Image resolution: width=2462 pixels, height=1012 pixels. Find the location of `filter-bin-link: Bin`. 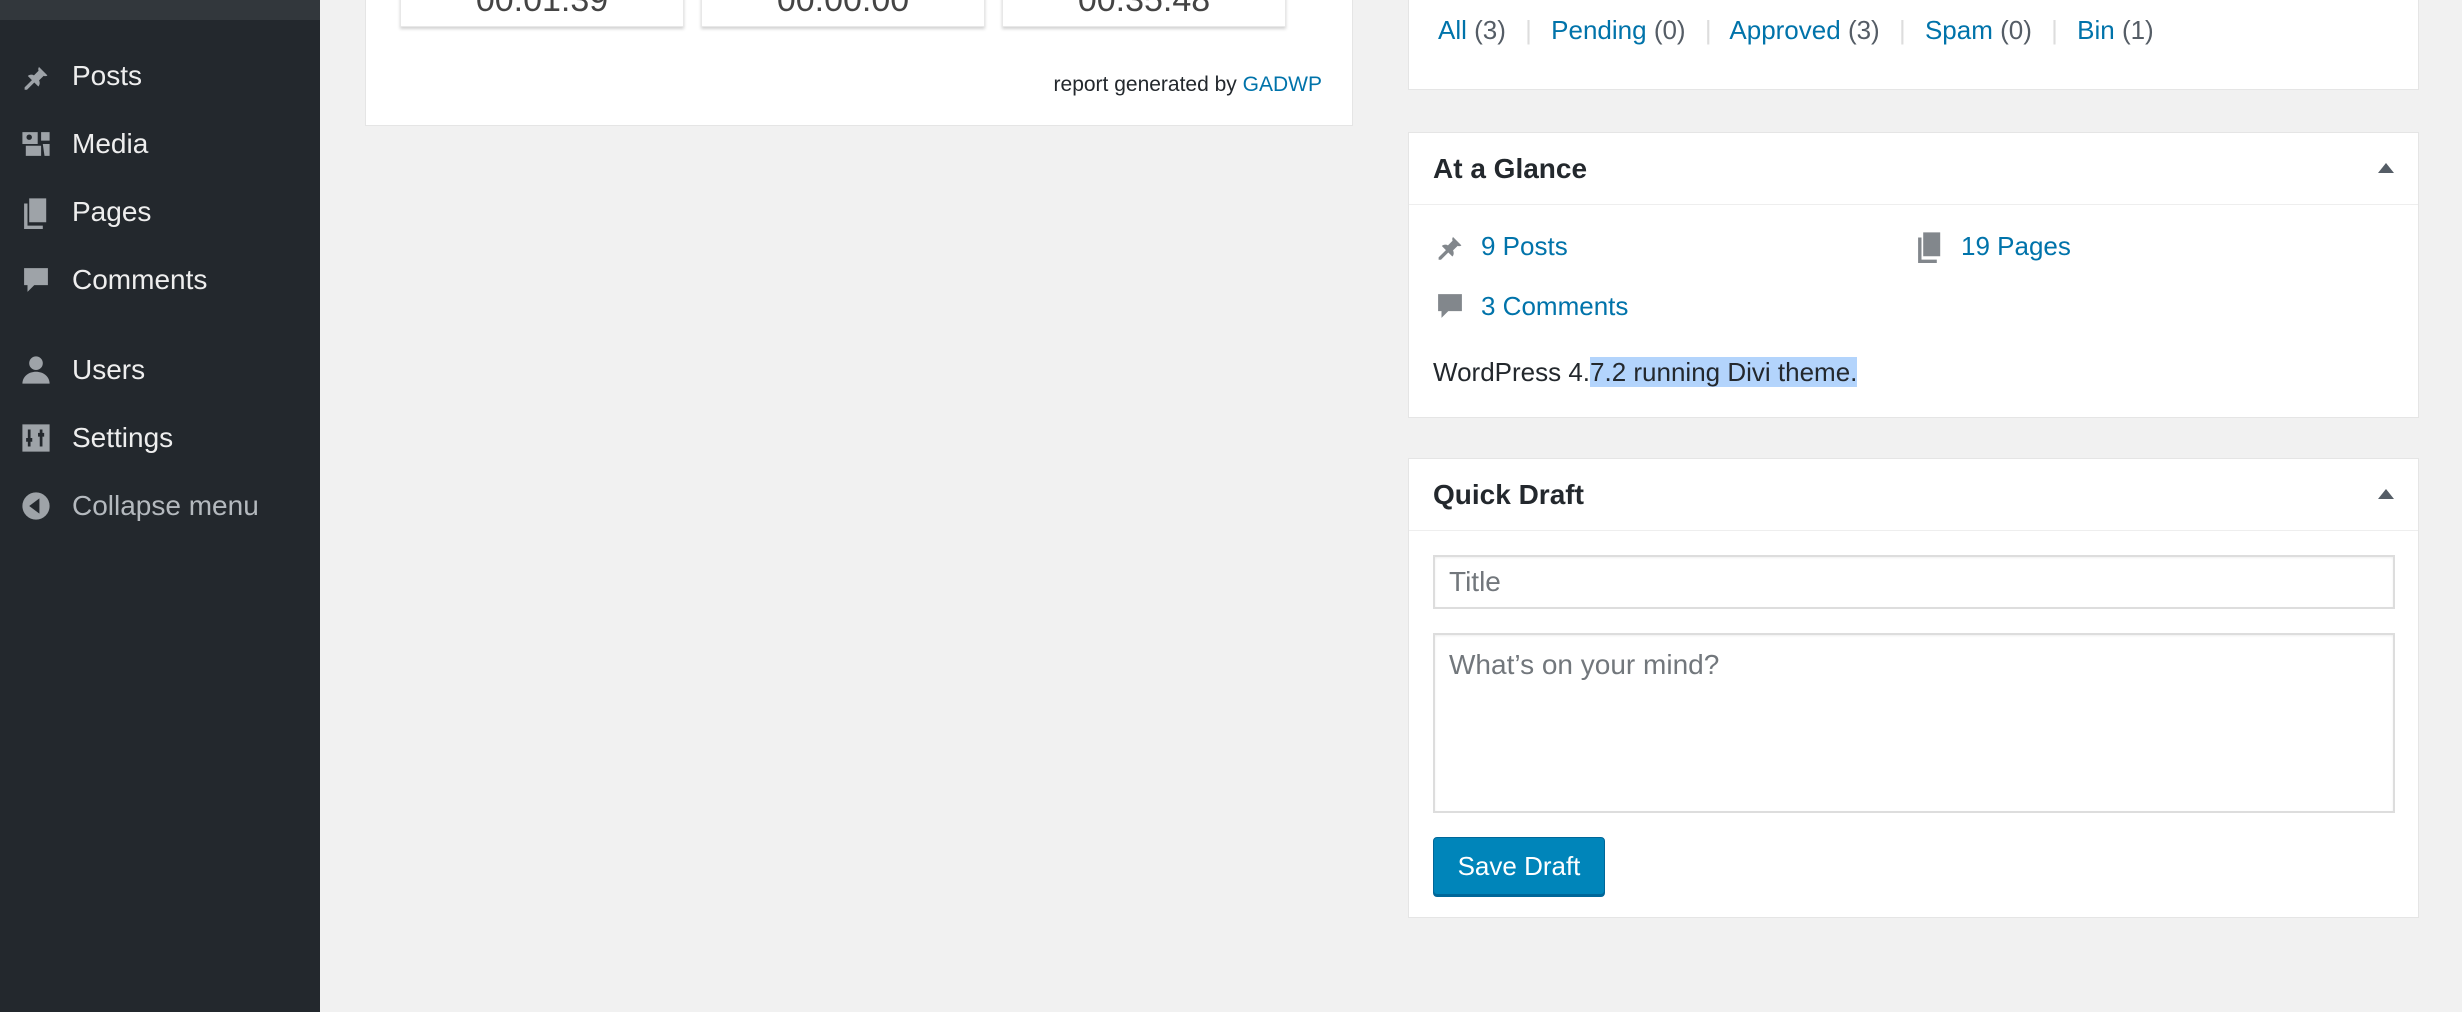

filter-bin-link: Bin is located at coordinates (2096, 30).